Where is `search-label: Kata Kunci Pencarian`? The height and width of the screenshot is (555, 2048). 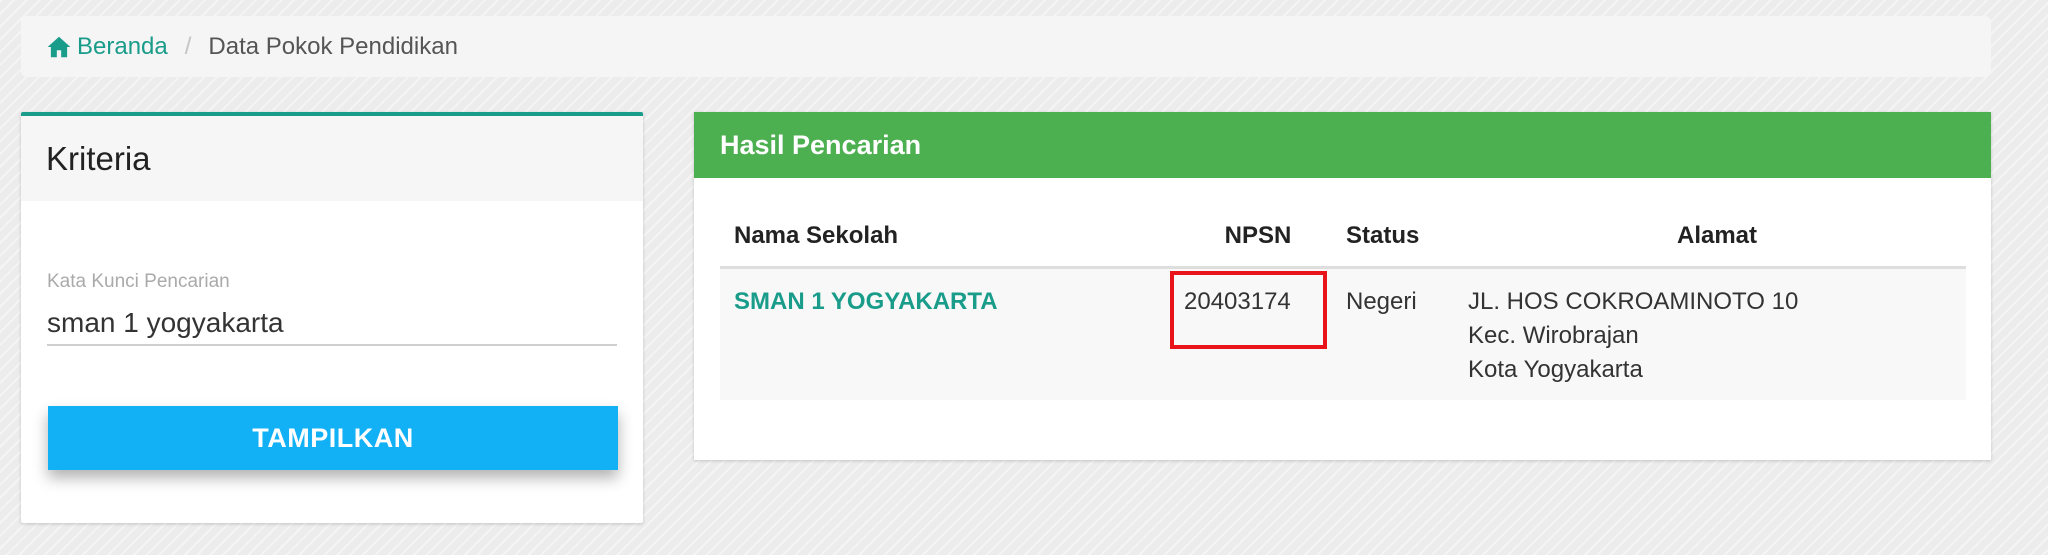
search-label: Kata Kunci Pencarian is located at coordinates (138, 281).